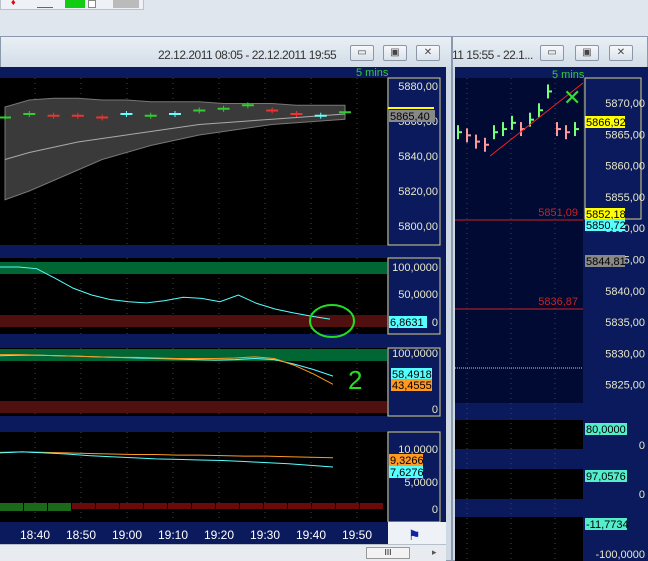 The height and width of the screenshot is (561, 648). I want to click on handwritten-annotation: 2, so click(355, 380).